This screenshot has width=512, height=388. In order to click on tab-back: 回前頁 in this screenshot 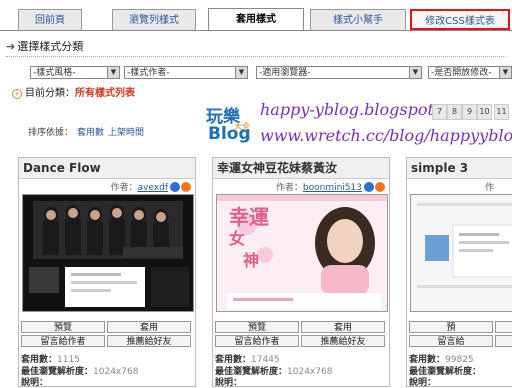, I will do `click(50, 19)`.